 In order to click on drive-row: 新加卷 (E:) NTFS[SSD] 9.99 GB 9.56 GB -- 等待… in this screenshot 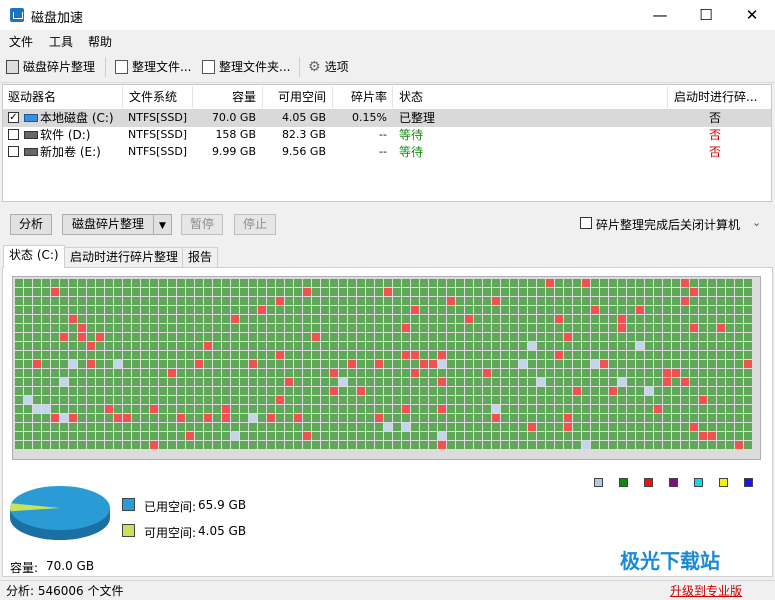, I will do `click(387, 152)`.